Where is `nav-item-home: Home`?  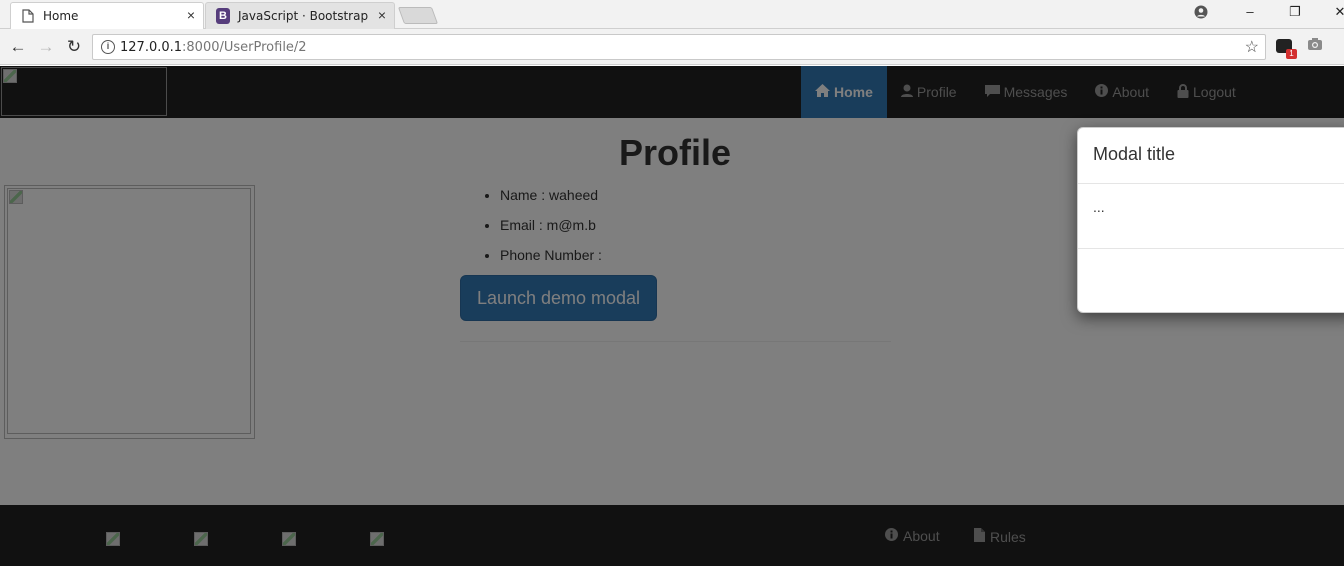 nav-item-home: Home is located at coordinates (844, 92).